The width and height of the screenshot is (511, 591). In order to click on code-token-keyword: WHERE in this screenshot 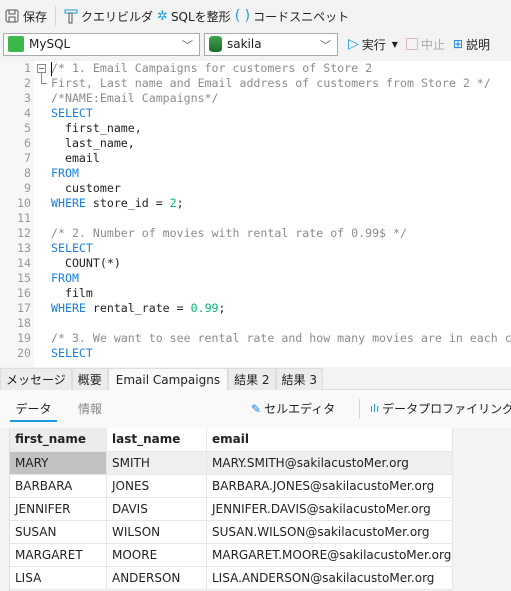, I will do `click(68, 203)`.